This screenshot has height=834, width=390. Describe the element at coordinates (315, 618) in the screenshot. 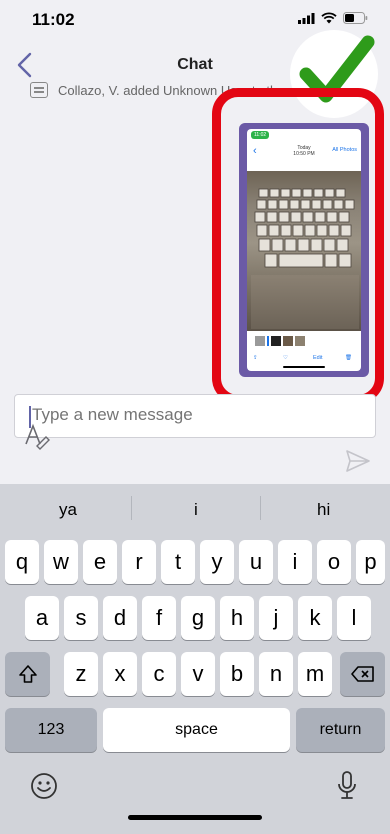

I see `key-k: k` at that location.